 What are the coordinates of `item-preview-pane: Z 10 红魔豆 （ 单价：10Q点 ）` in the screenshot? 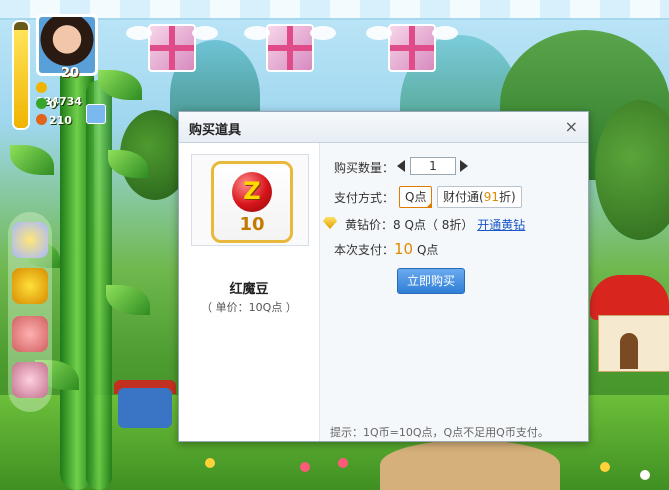 It's located at (249, 292).